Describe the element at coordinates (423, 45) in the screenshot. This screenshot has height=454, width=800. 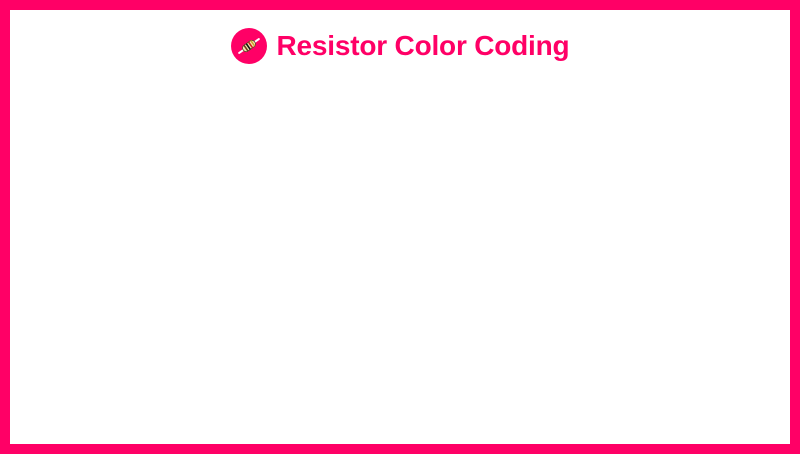
I see `page-title: Resistor Color Coding` at that location.